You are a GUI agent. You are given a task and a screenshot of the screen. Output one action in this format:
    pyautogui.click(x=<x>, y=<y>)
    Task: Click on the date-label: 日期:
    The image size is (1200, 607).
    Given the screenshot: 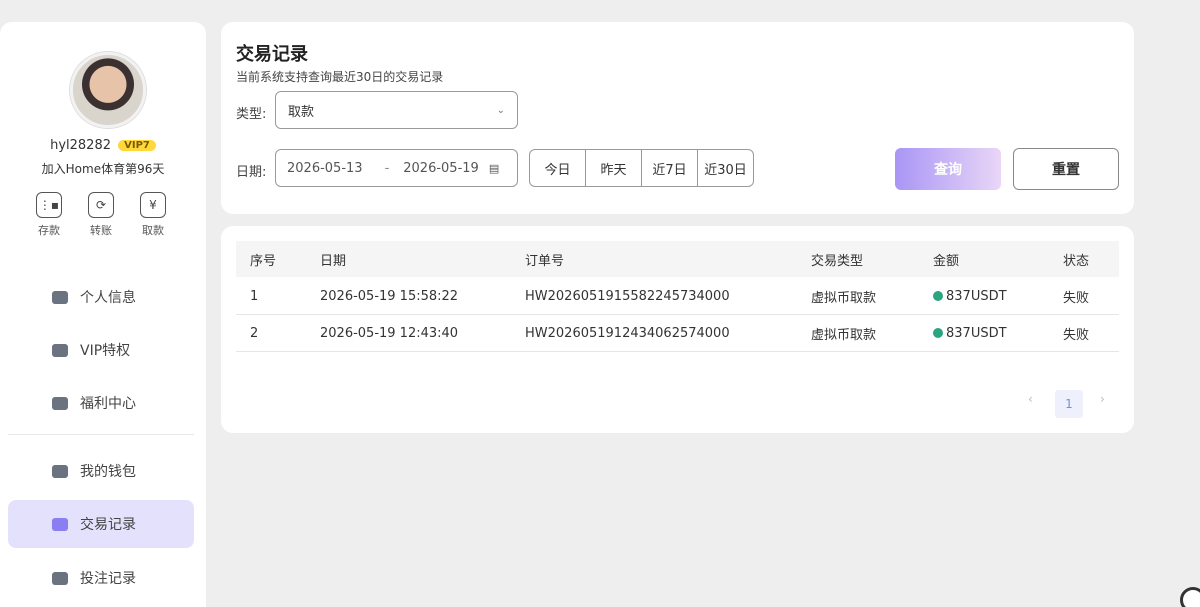 What is the action you would take?
    pyautogui.click(x=251, y=172)
    